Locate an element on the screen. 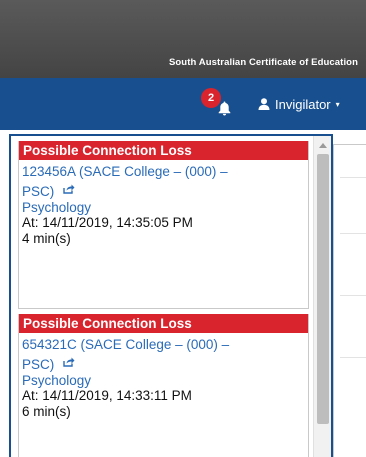 The width and height of the screenshot is (366, 457). notifications-button: 2 is located at coordinates (218, 104).